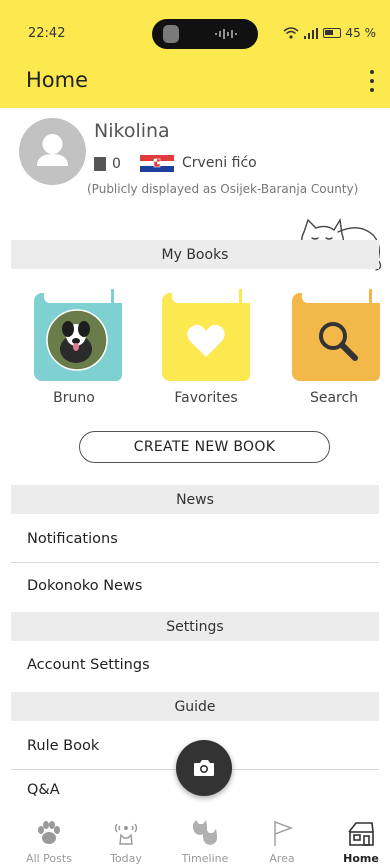 The width and height of the screenshot is (390, 864). What do you see at coordinates (195, 586) in the screenshot?
I see `list-item-dokonoko-news: Dokonoko News` at bounding box center [195, 586].